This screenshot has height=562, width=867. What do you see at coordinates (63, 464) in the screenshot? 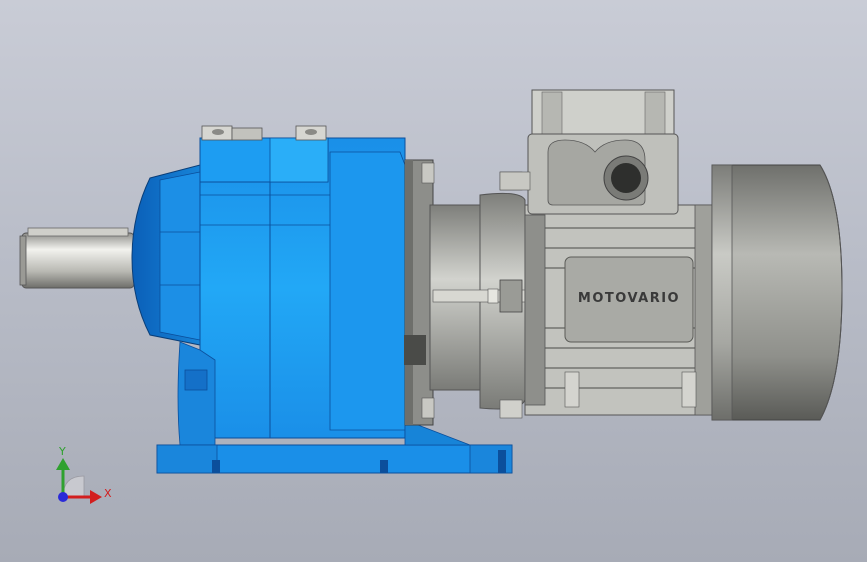
I see `y-axis-arrow-icon` at bounding box center [63, 464].